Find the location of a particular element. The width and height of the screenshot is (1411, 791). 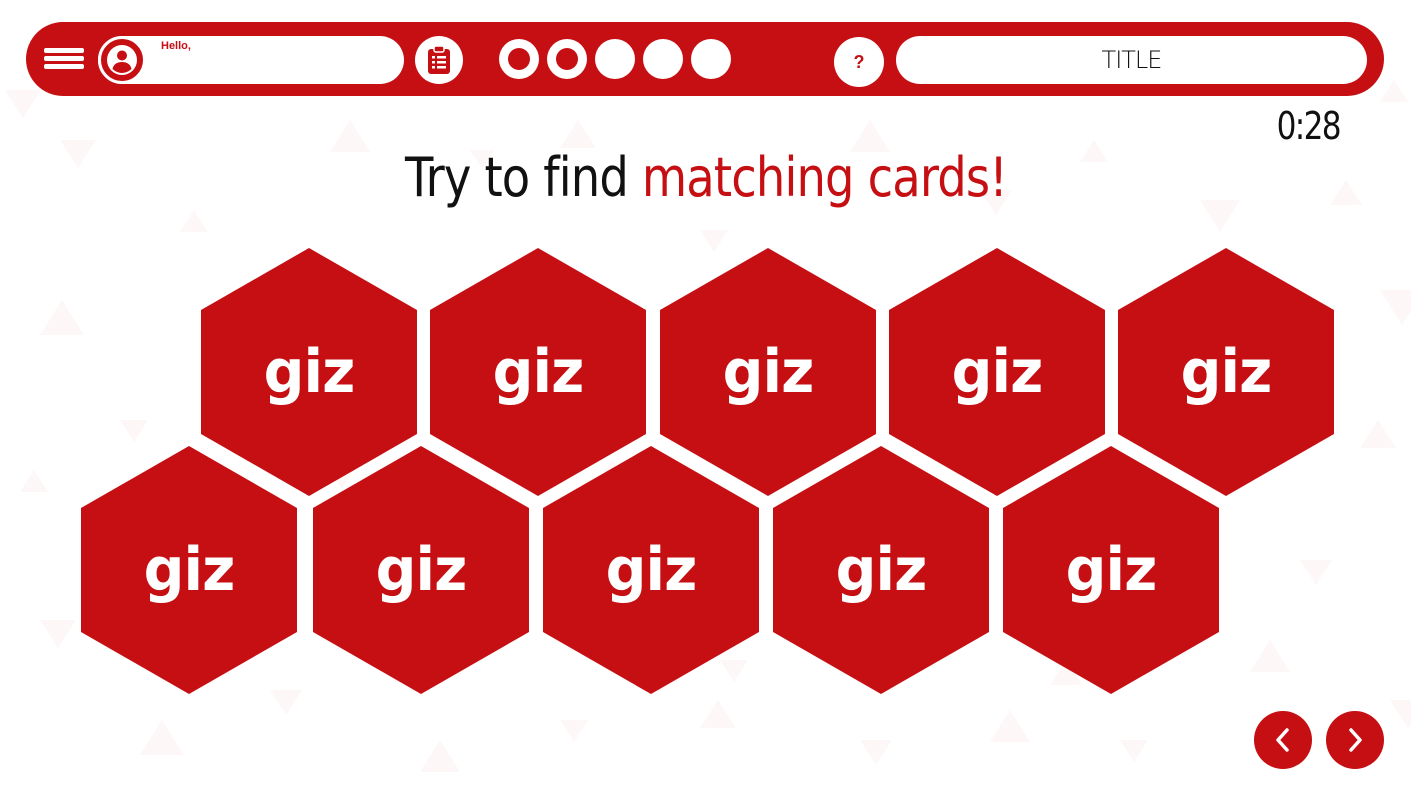

page-title: TITLE is located at coordinates (1132, 60).